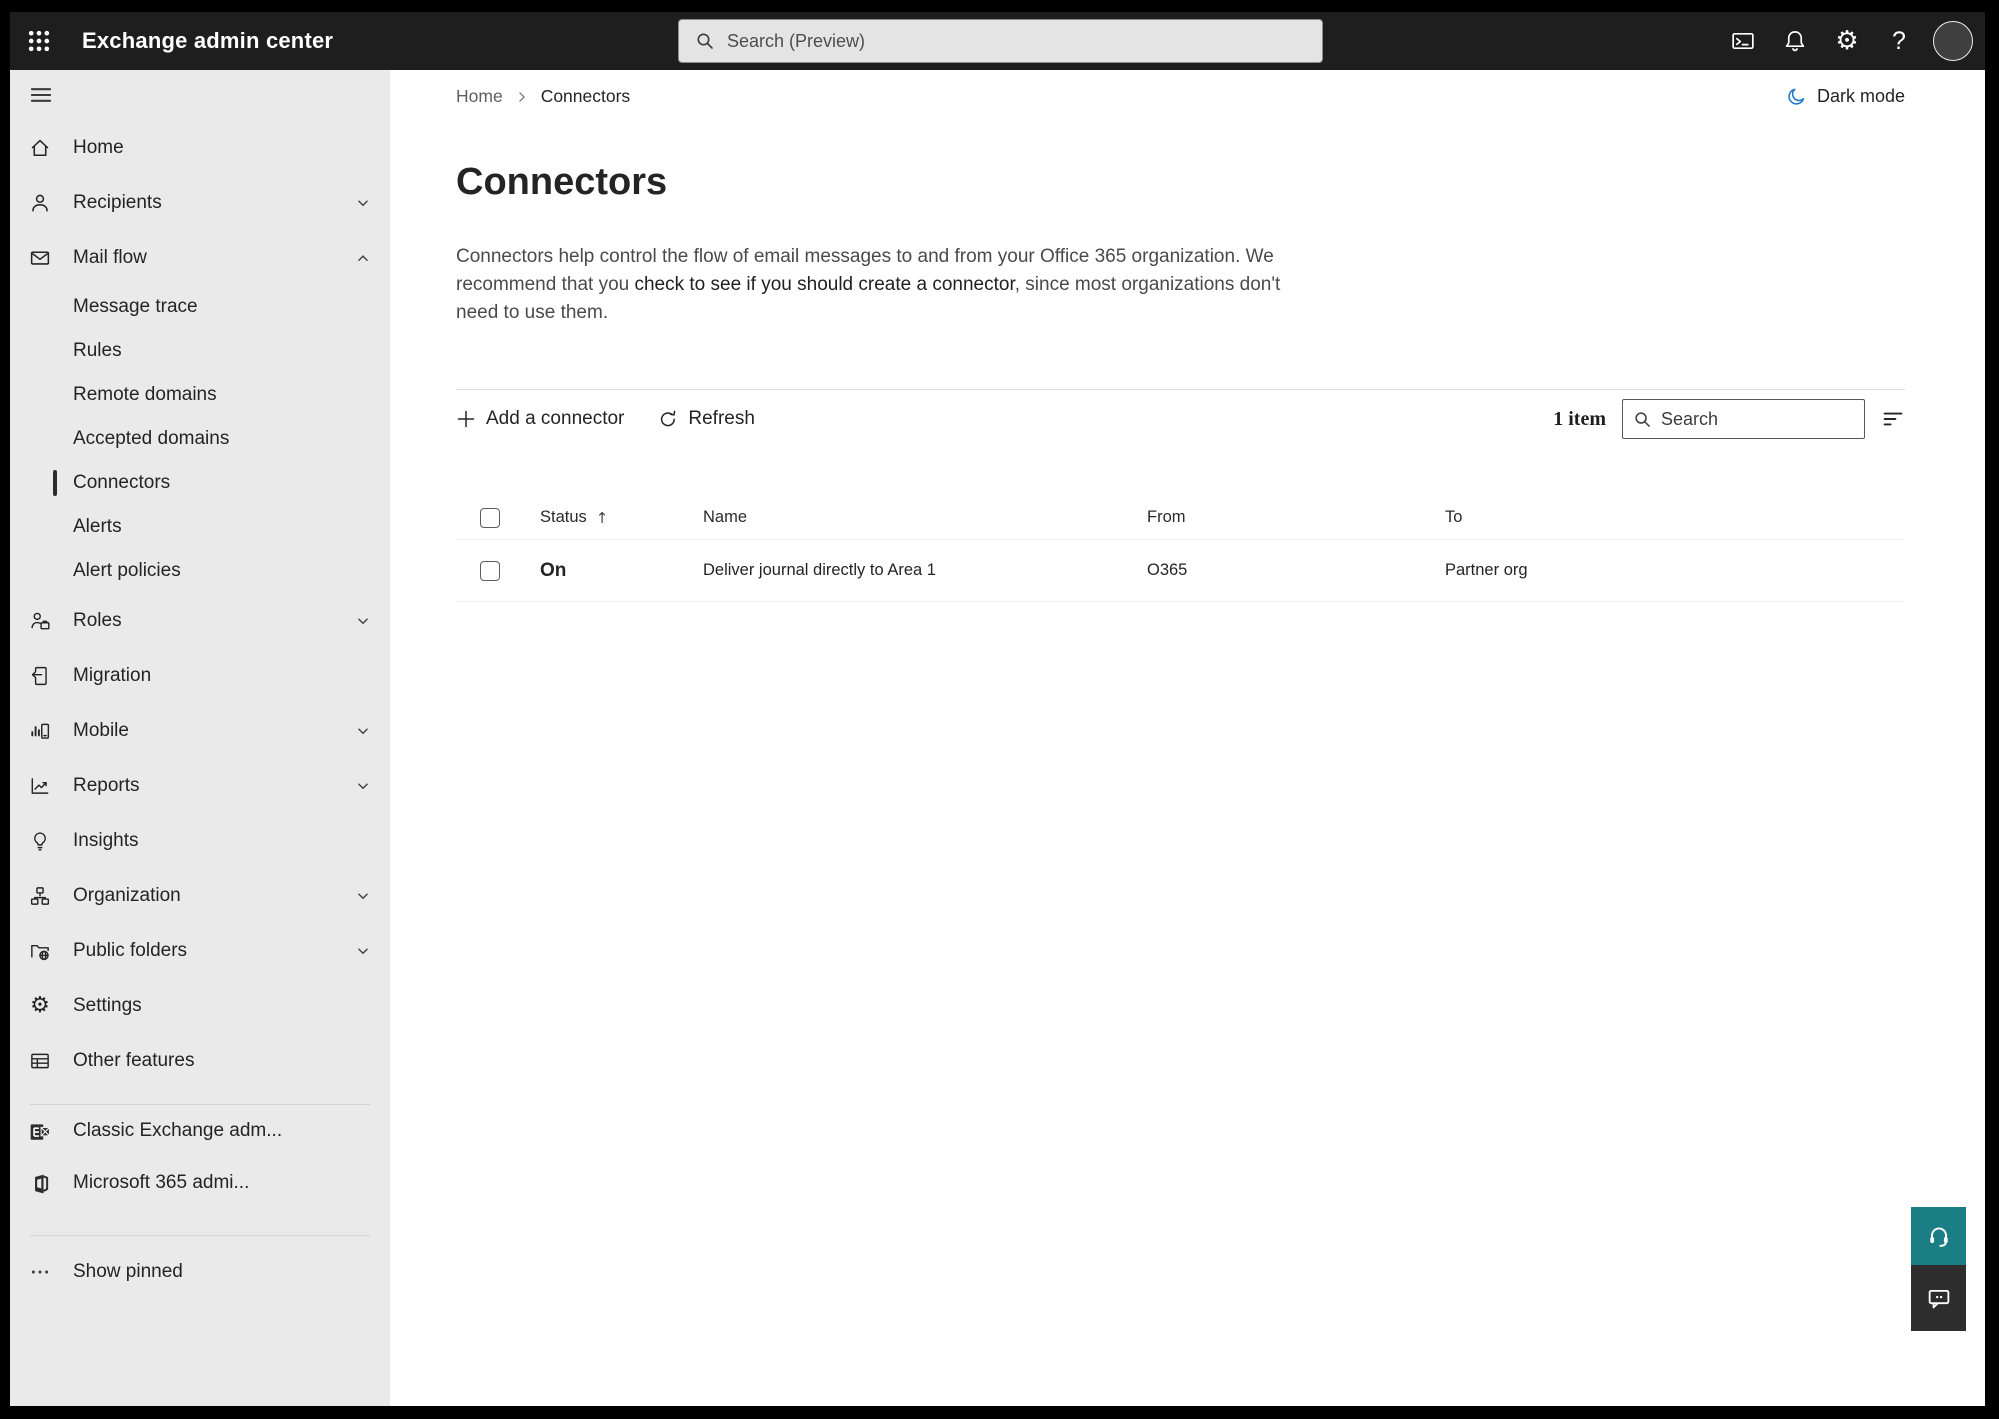  What do you see at coordinates (1860, 96) in the screenshot?
I see `dark-mode-label: Dark mode` at bounding box center [1860, 96].